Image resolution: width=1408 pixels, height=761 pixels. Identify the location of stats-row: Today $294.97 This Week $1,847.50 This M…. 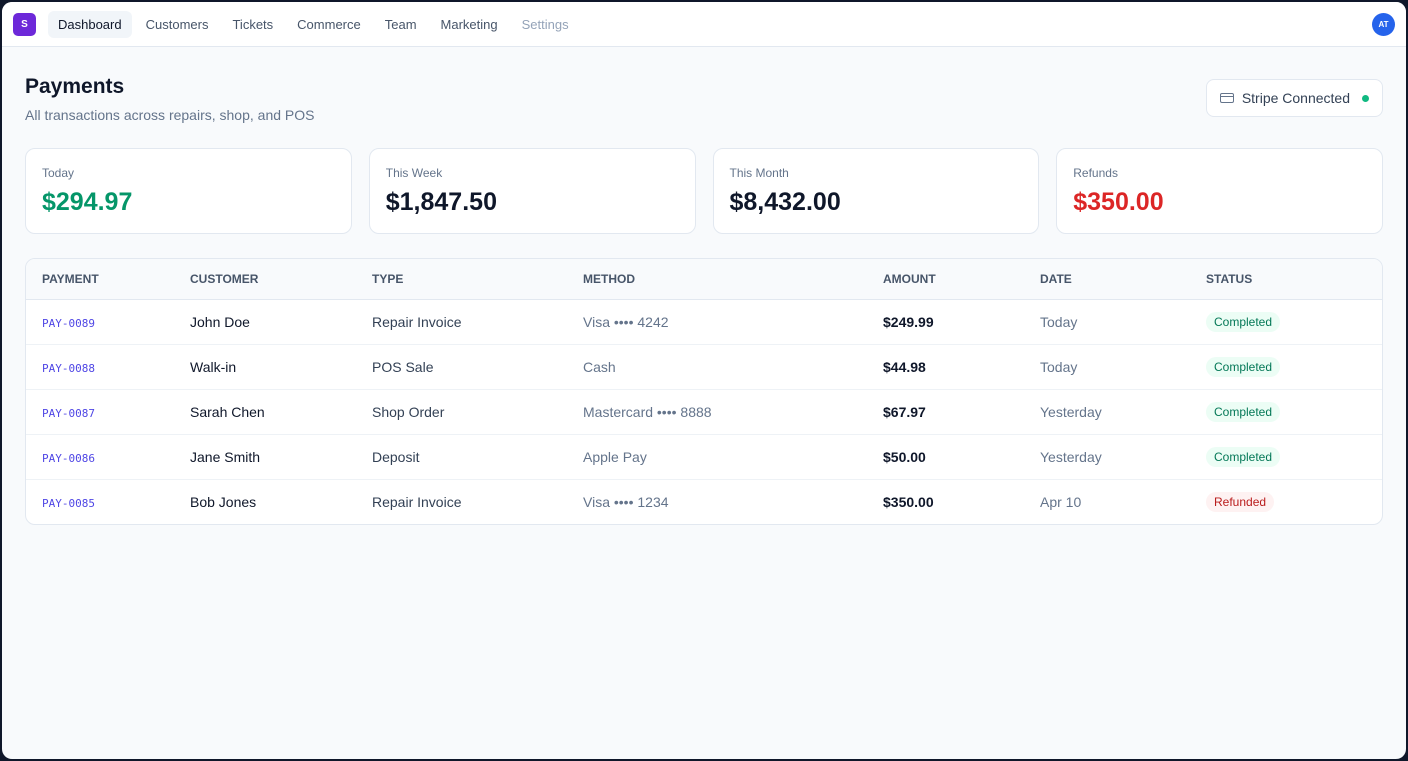
(704, 191).